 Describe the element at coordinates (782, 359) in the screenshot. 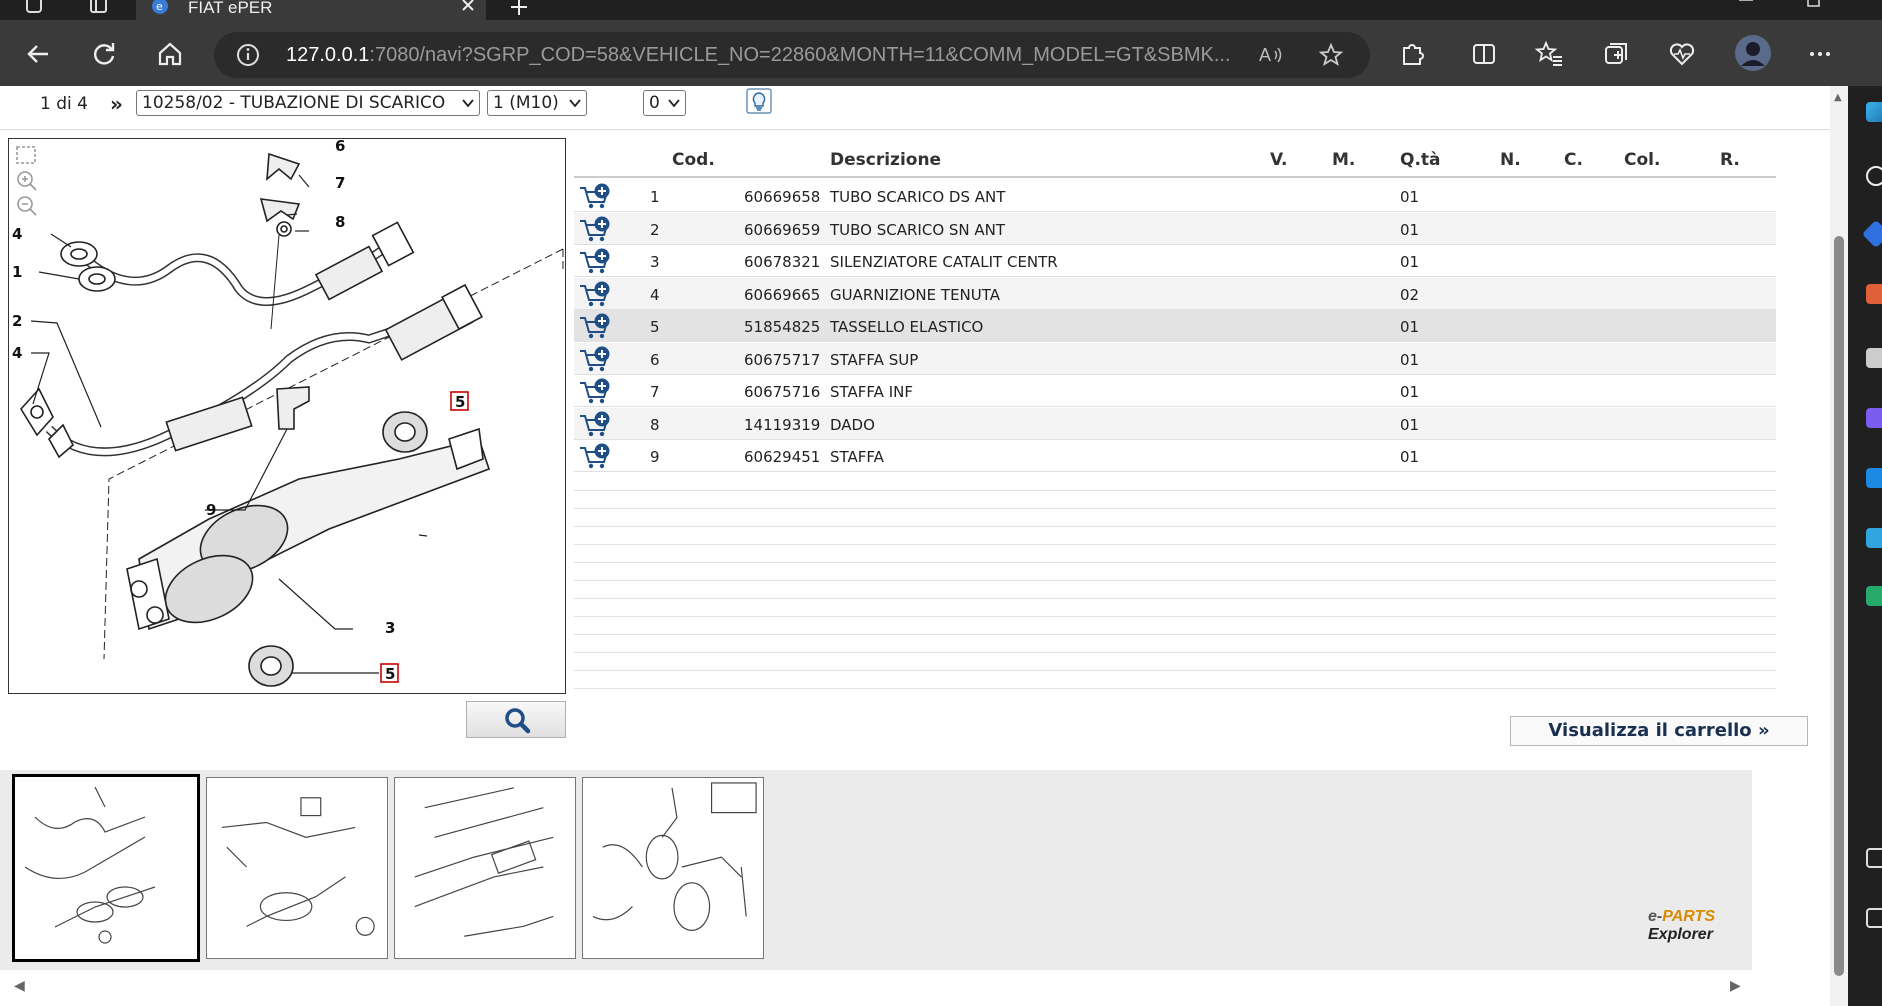

I see `part-code: 60675717` at that location.